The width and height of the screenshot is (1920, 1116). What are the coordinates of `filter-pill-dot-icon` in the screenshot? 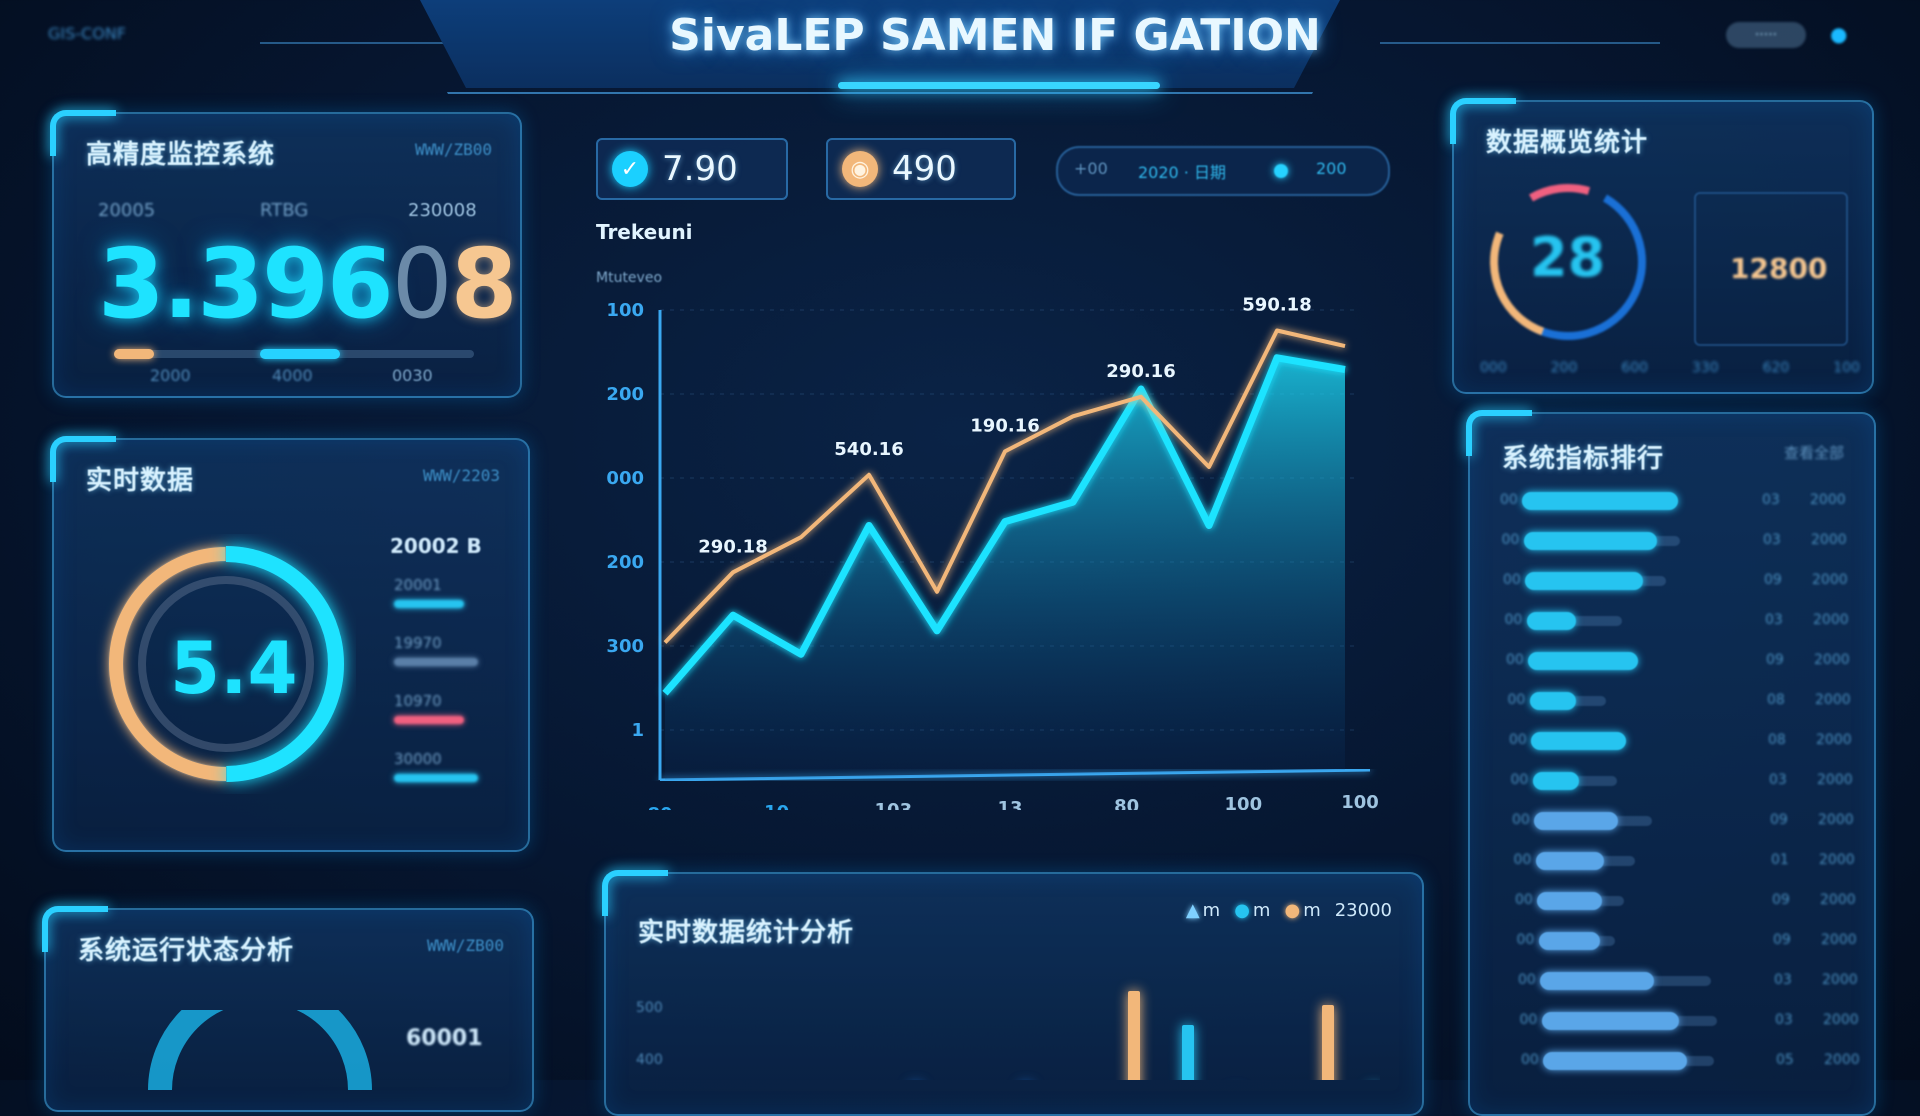 It's located at (1281, 171).